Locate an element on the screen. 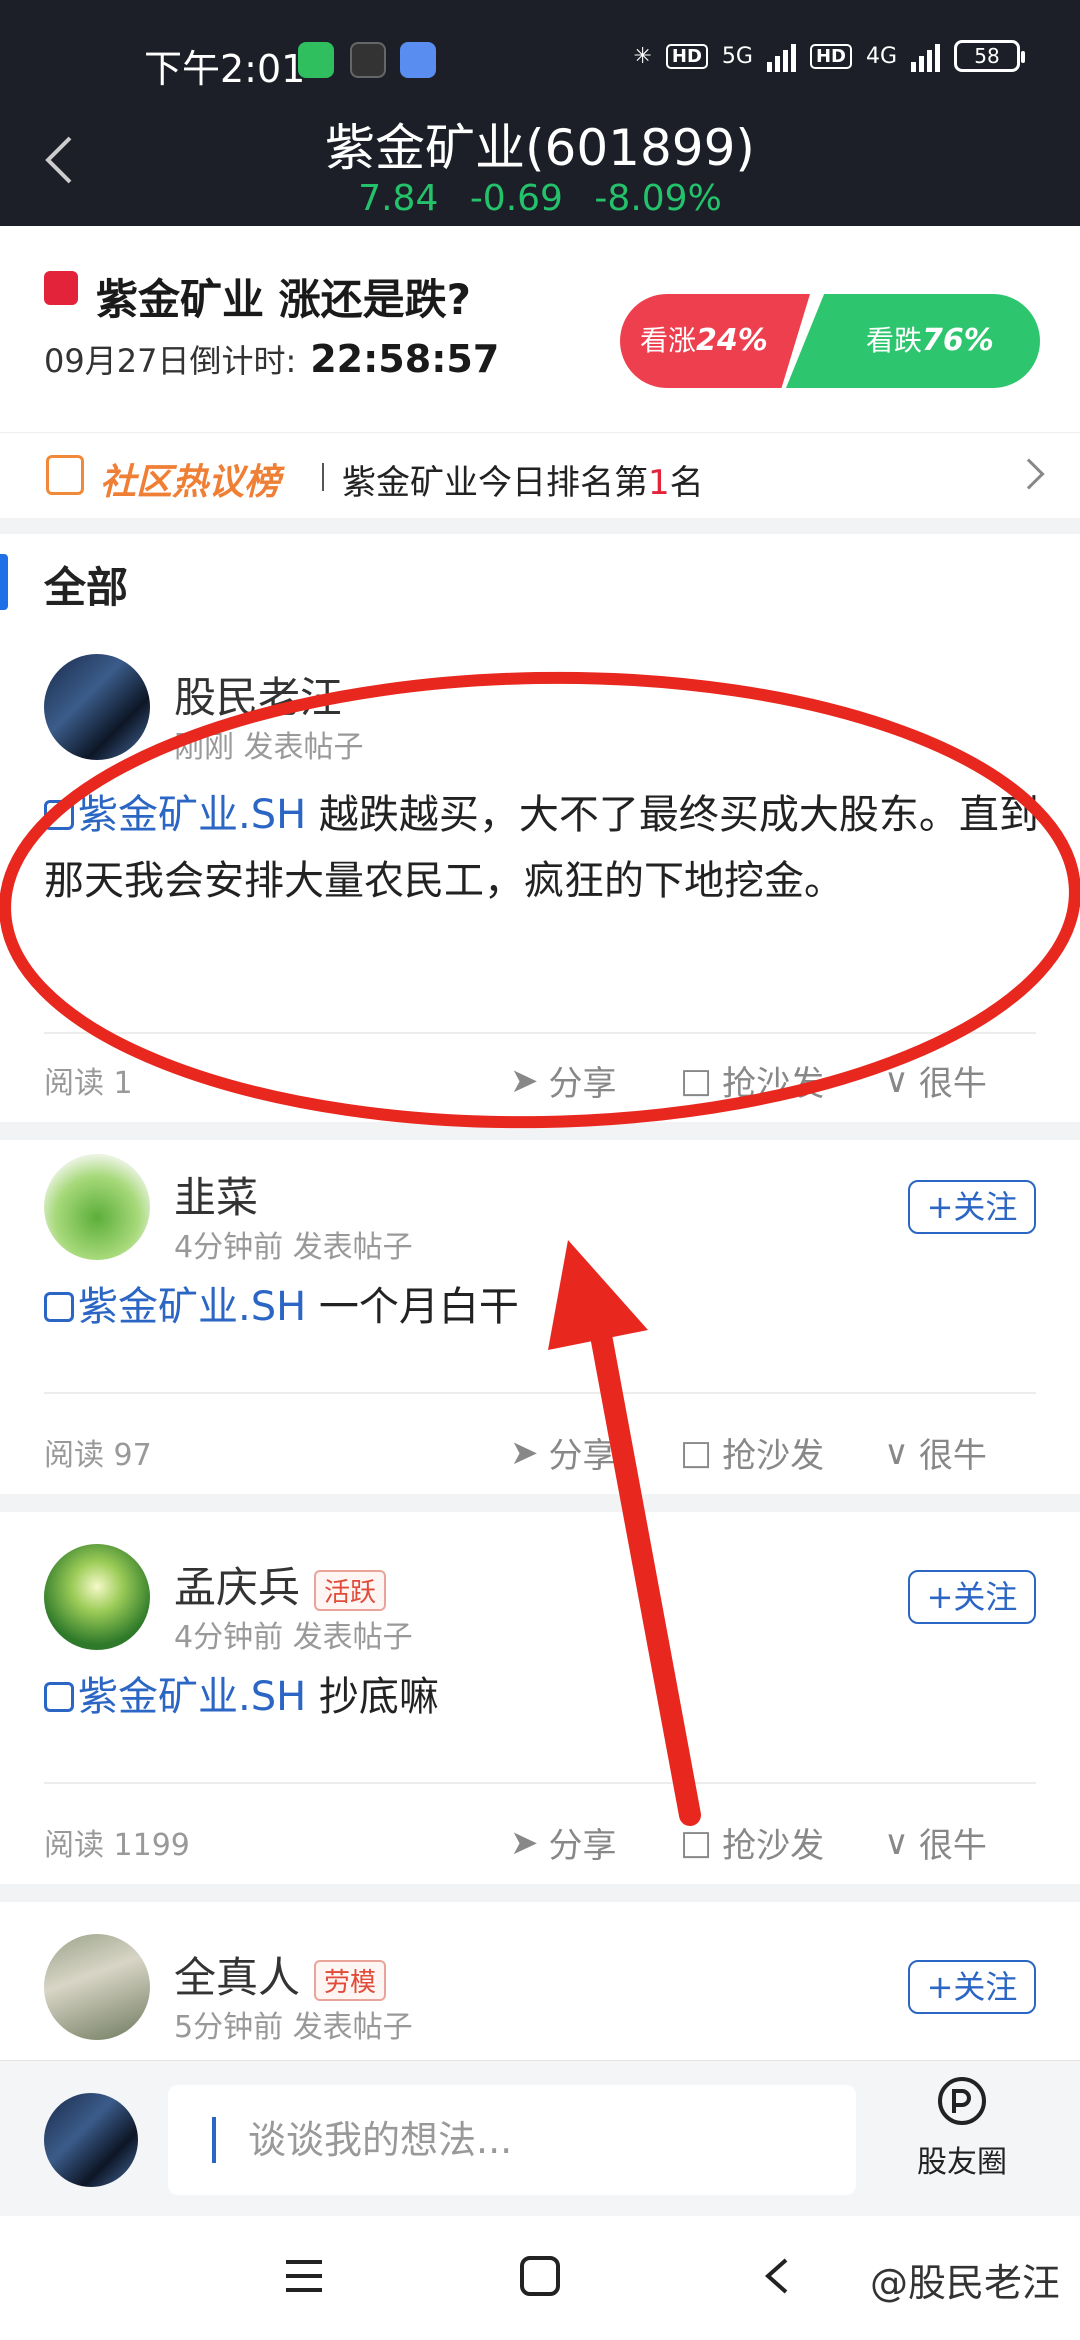 This screenshot has height=2340, width=1080. post-text: 抄底嘛 is located at coordinates (372, 1697).